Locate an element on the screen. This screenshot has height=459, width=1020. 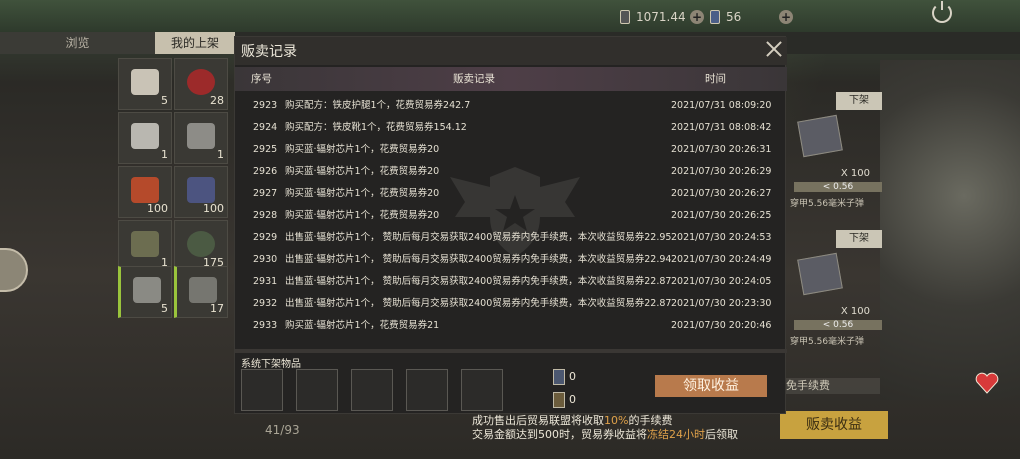
header-seq: 序号 is located at coordinates (261, 79).